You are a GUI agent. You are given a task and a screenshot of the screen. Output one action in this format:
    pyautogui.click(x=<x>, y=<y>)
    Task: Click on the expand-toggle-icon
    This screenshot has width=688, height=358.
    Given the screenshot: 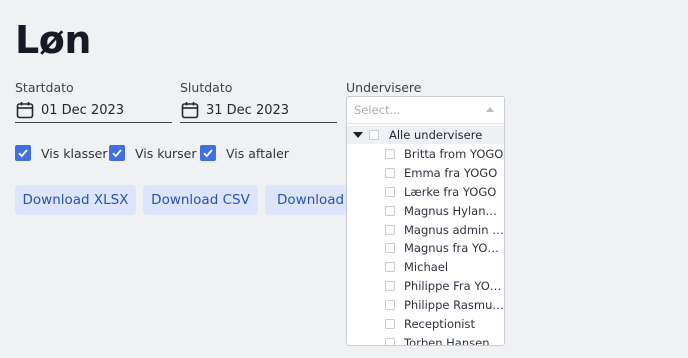 What is the action you would take?
    pyautogui.click(x=358, y=135)
    